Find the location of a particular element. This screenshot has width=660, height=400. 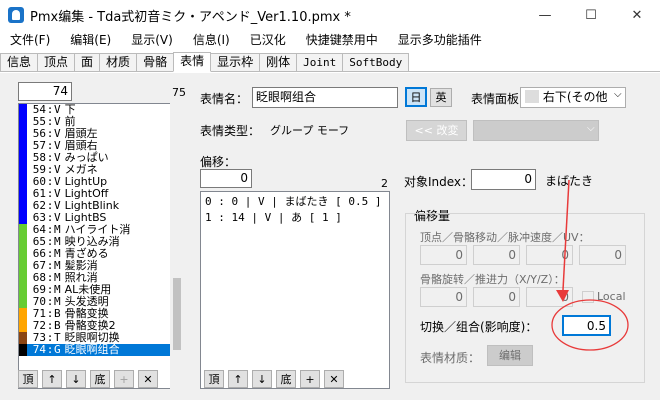

app-icon is located at coordinates (16, 15).